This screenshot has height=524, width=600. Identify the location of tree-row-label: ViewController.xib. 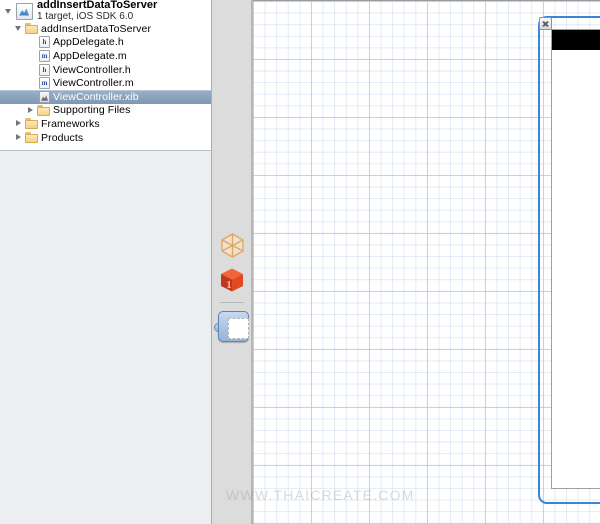
(96, 96).